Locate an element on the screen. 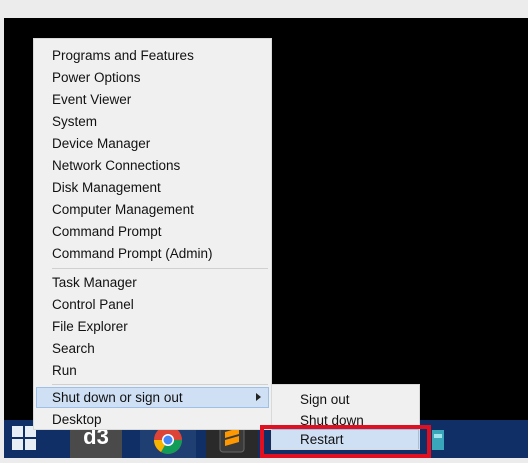 The image size is (528, 463). menu-item-shut-down-or-sign-out: Shut down or sign out is located at coordinates (117, 398).